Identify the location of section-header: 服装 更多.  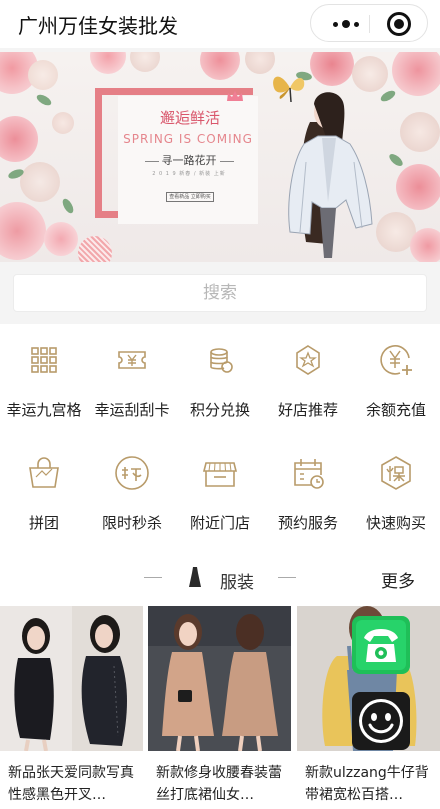
(220, 582).